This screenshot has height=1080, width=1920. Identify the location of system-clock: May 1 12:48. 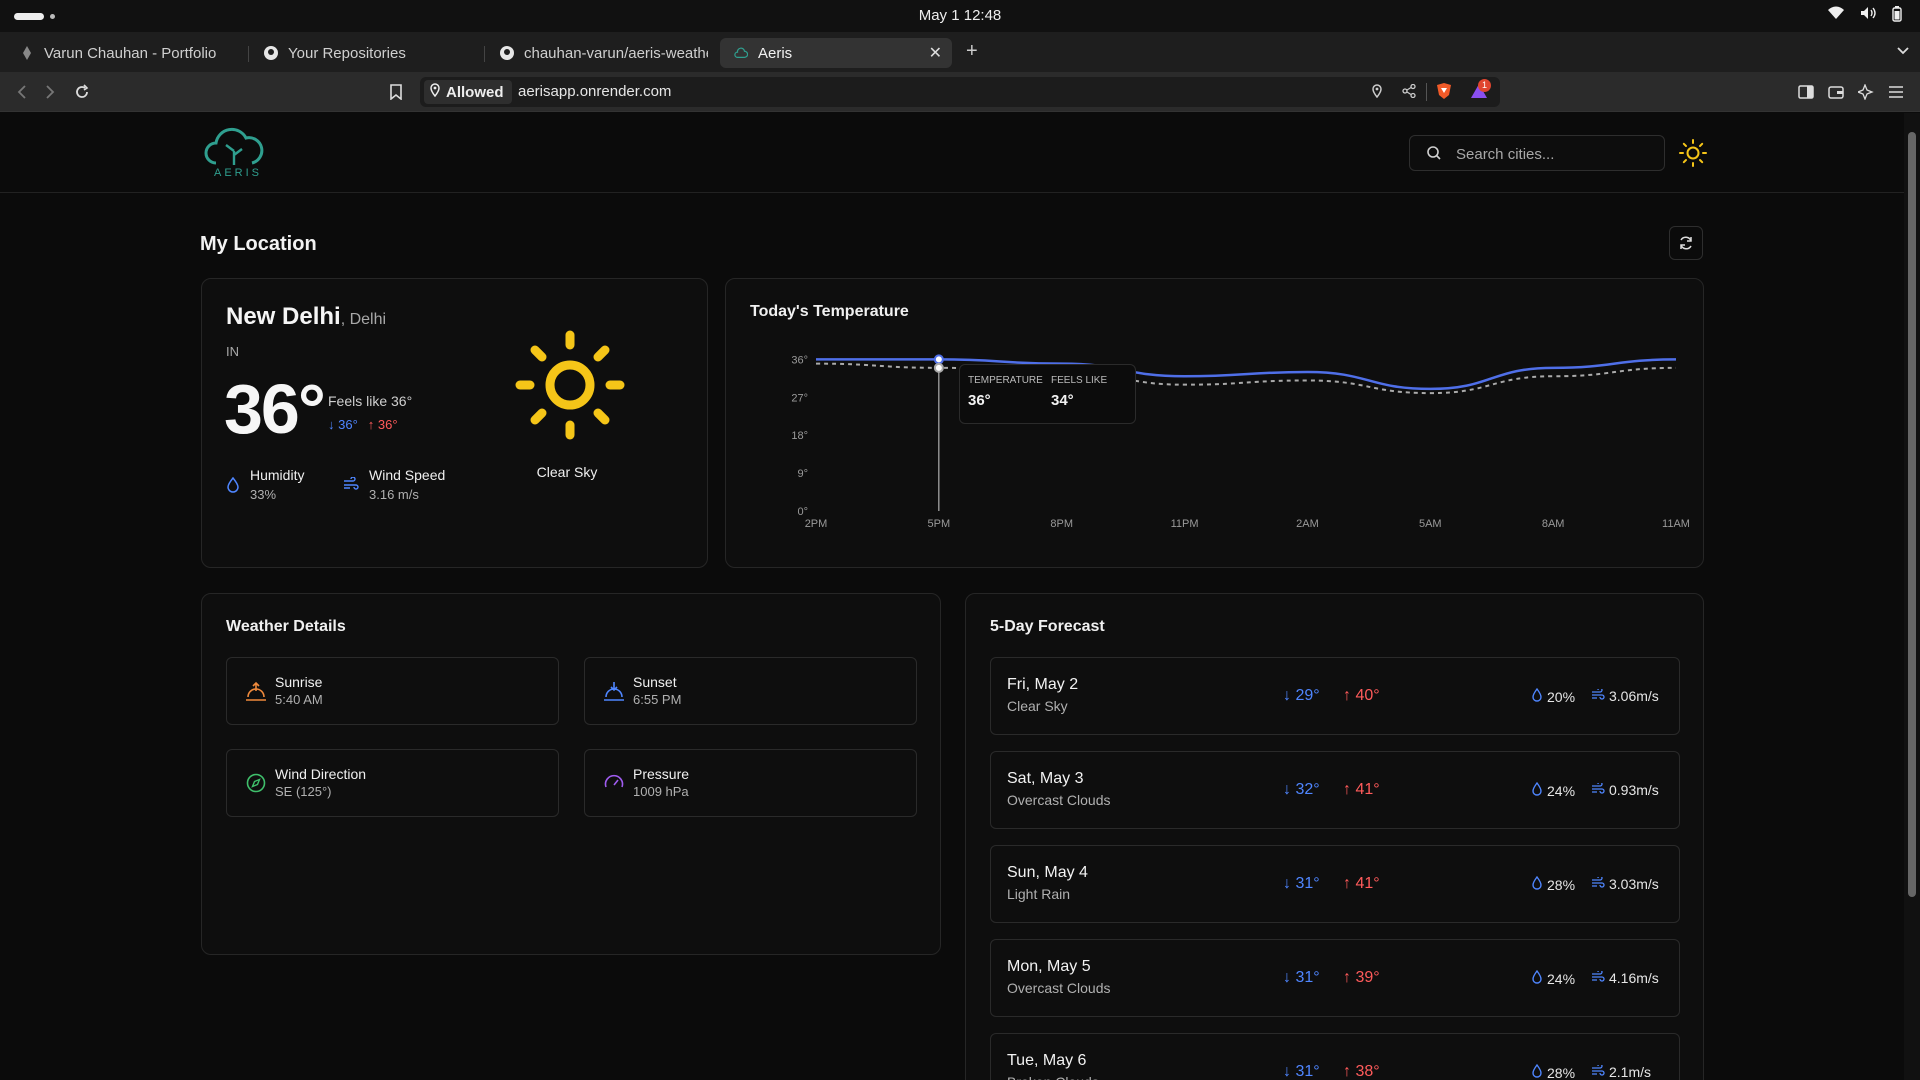
(960, 15).